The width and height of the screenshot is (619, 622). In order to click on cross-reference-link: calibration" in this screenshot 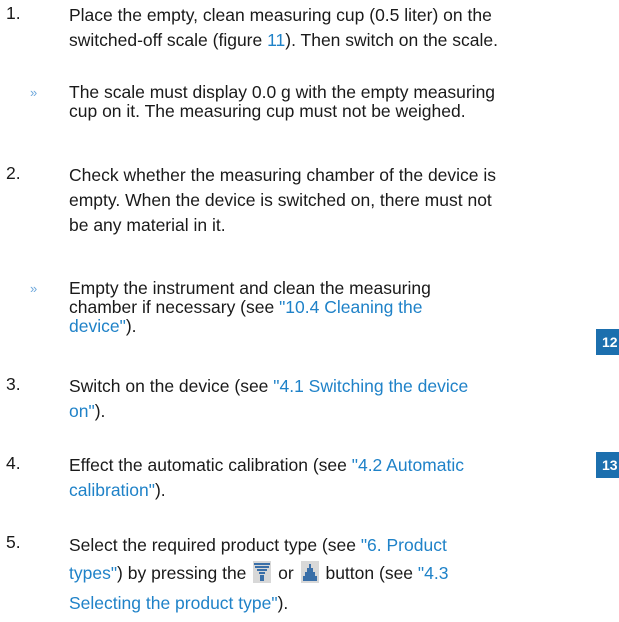, I will do `click(112, 490)`.